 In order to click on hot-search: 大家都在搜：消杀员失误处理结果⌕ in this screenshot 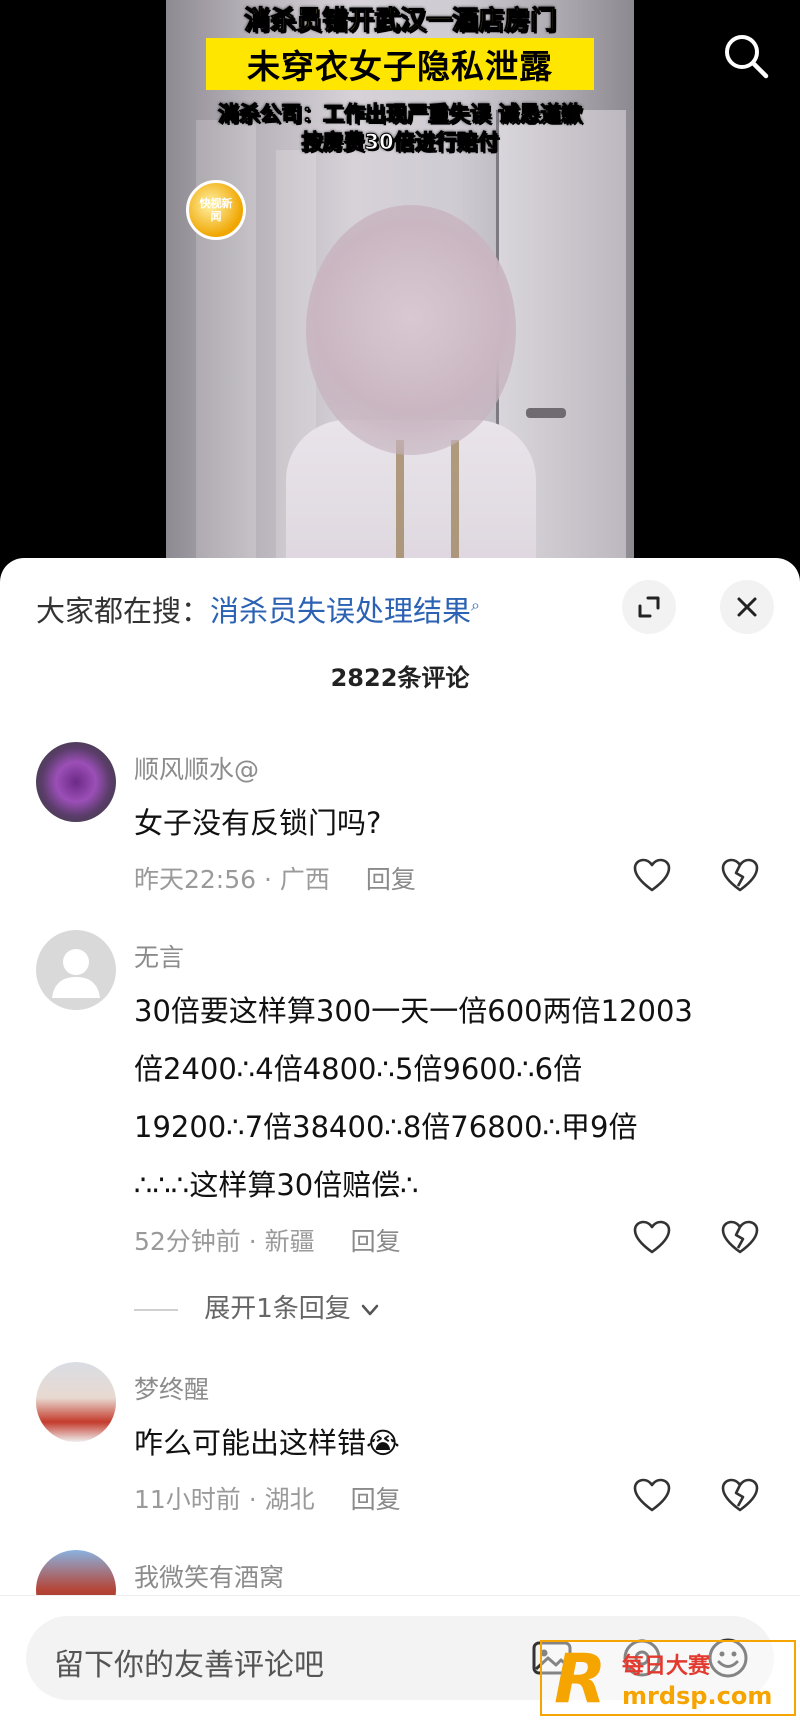, I will do `click(258, 609)`.